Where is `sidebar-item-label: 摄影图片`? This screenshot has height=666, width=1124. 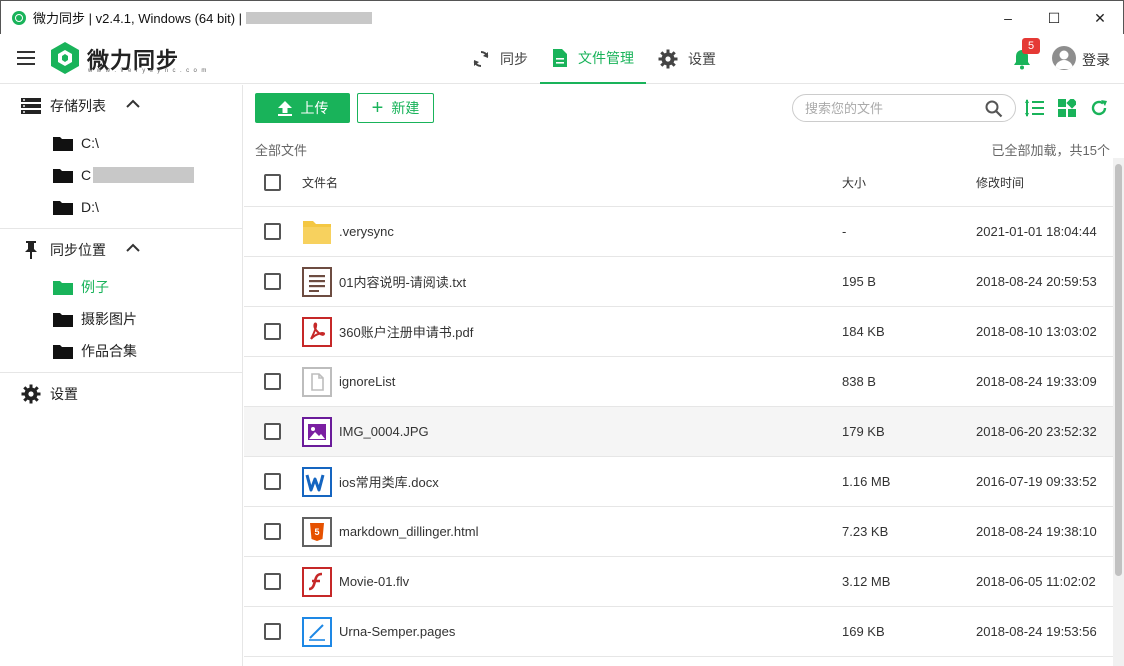 sidebar-item-label: 摄影图片 is located at coordinates (109, 319).